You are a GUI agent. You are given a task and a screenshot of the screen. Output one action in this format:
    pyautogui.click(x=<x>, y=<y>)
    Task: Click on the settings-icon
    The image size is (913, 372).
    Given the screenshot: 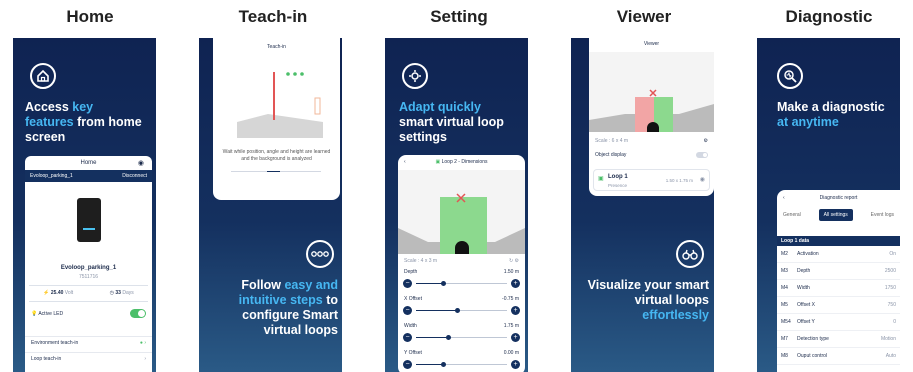 What is the action you would take?
    pyautogui.click(x=415, y=76)
    